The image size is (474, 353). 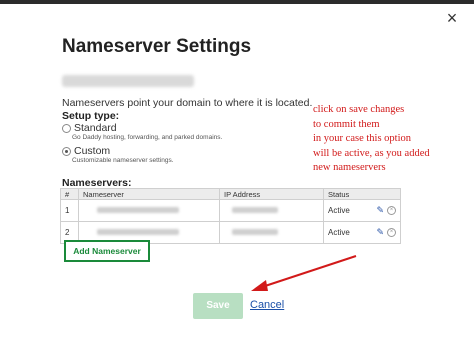 I want to click on annotation-line: click on save changes, so click(x=359, y=109).